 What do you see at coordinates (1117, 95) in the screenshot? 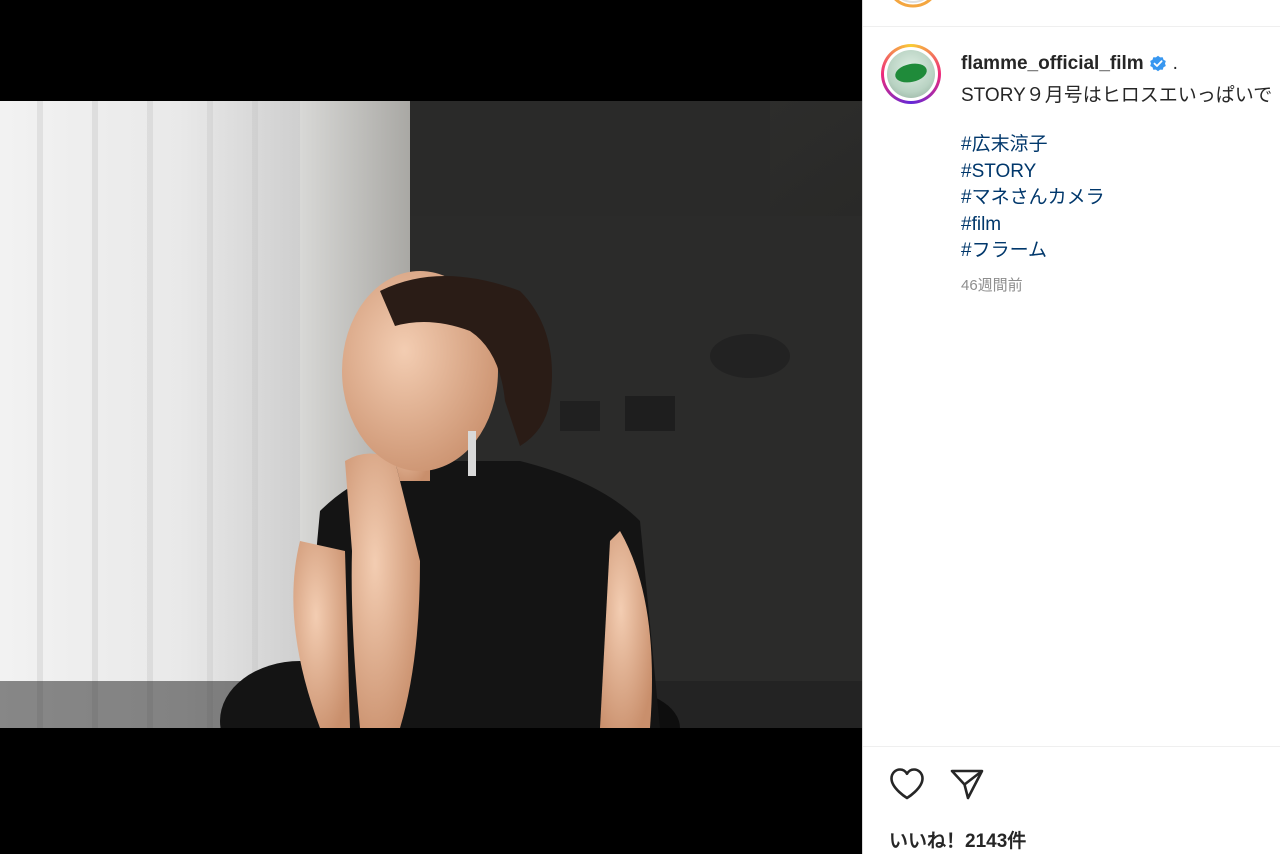
I see `caption-text: STORY９月号はヒロスエいっぱいで` at bounding box center [1117, 95].